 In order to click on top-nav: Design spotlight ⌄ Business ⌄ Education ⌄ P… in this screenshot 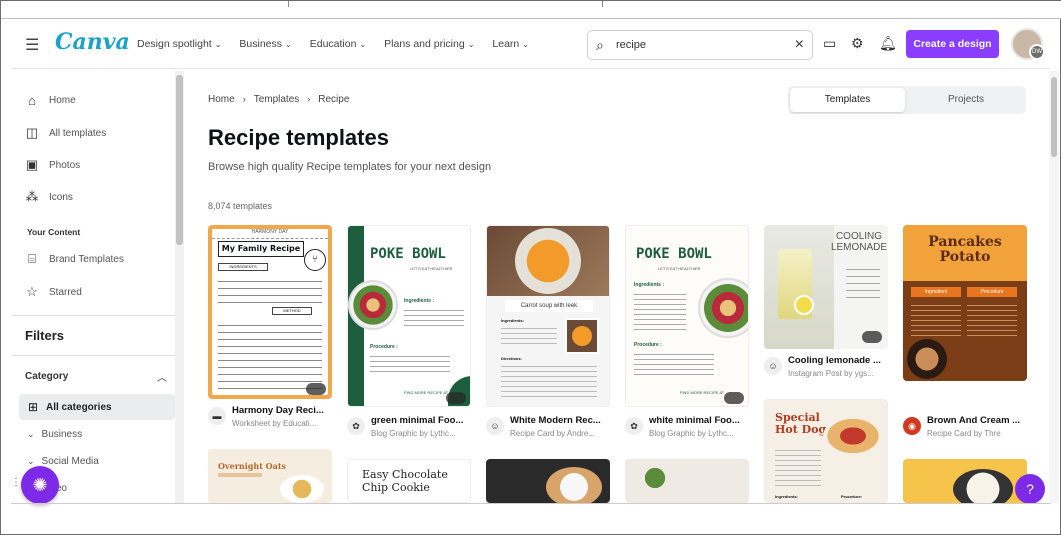, I will do `click(333, 44)`.